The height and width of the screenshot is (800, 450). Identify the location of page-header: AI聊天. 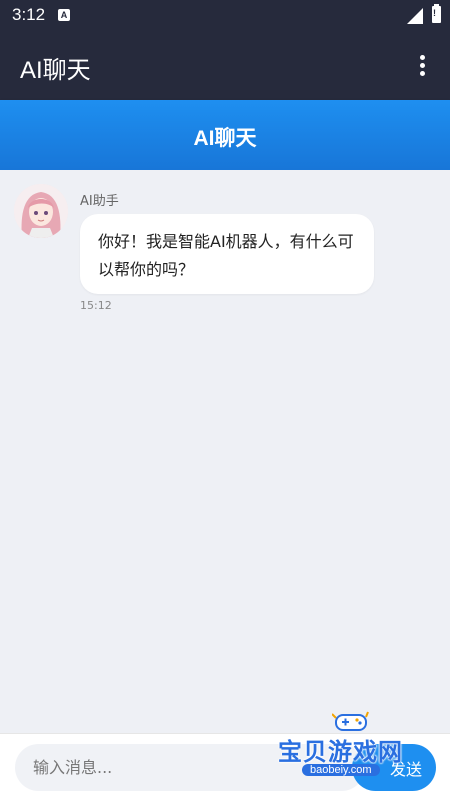
(225, 135).